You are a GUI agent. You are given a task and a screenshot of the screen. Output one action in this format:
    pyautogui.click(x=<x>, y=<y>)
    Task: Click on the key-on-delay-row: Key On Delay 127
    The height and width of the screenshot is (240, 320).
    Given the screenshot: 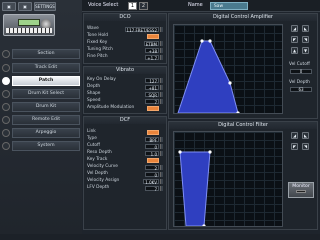 What is the action you would take?
    pyautogui.click(x=125, y=80)
    